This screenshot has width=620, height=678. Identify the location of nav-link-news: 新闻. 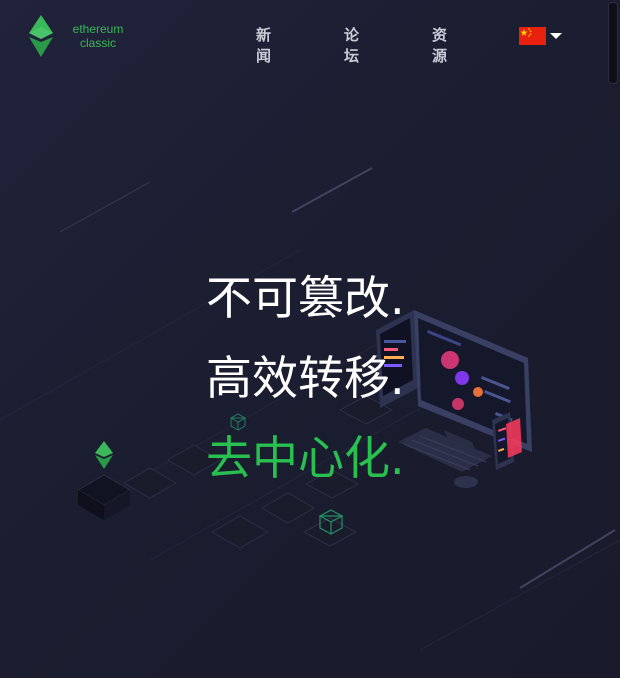
(263, 45).